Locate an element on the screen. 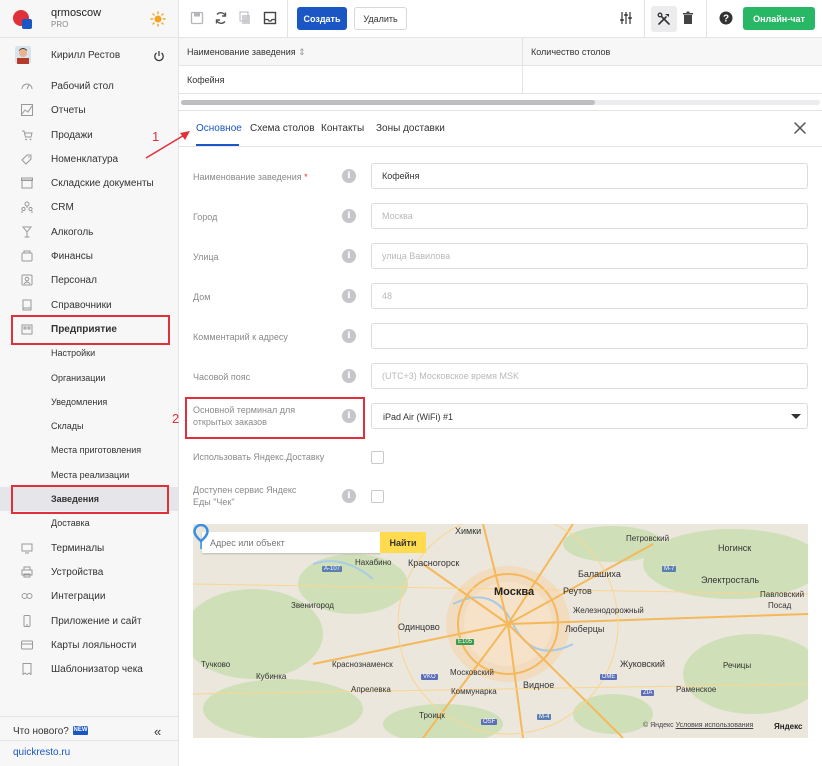 The height and width of the screenshot is (766, 822). house-input is located at coordinates (589, 296).